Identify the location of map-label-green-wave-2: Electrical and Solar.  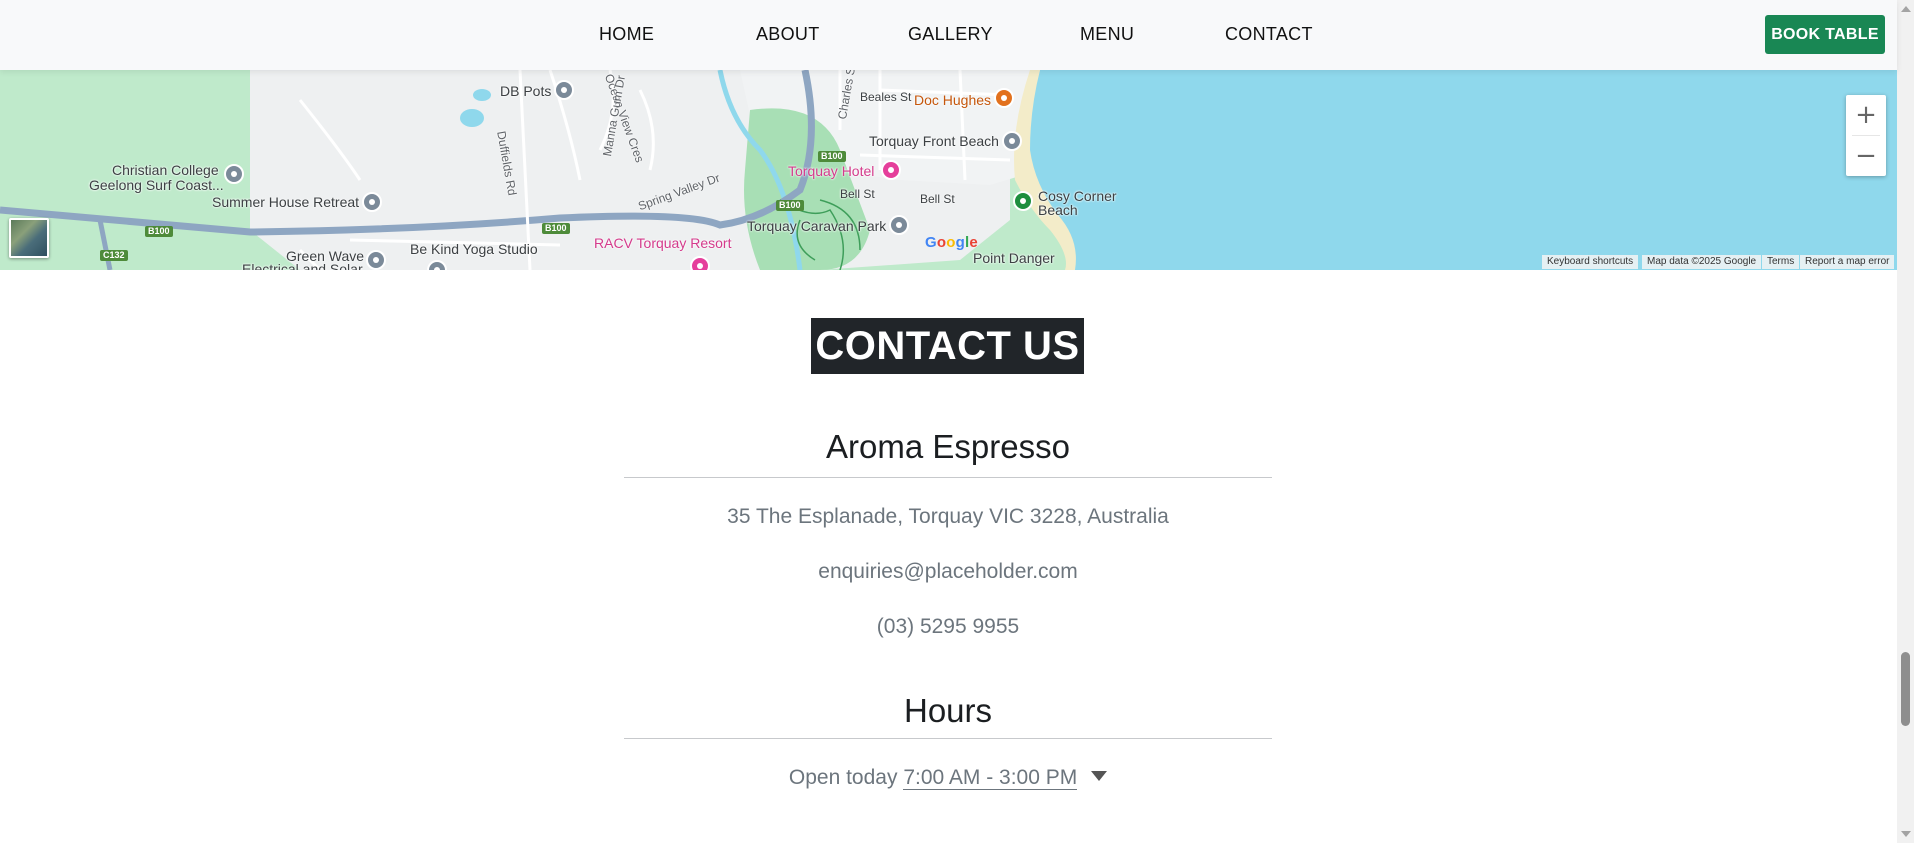
(302, 265).